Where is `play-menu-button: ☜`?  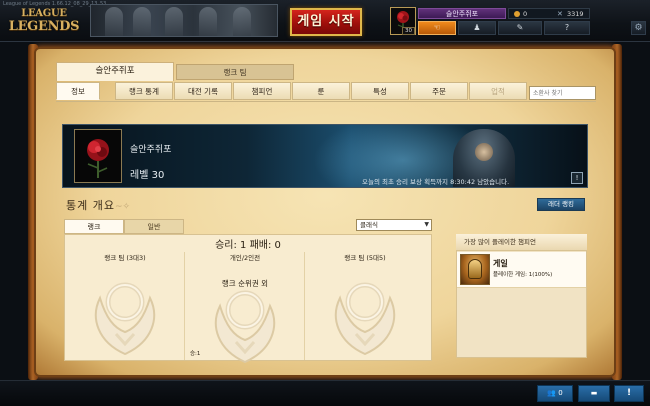
play-menu-button: ☜ is located at coordinates (437, 28).